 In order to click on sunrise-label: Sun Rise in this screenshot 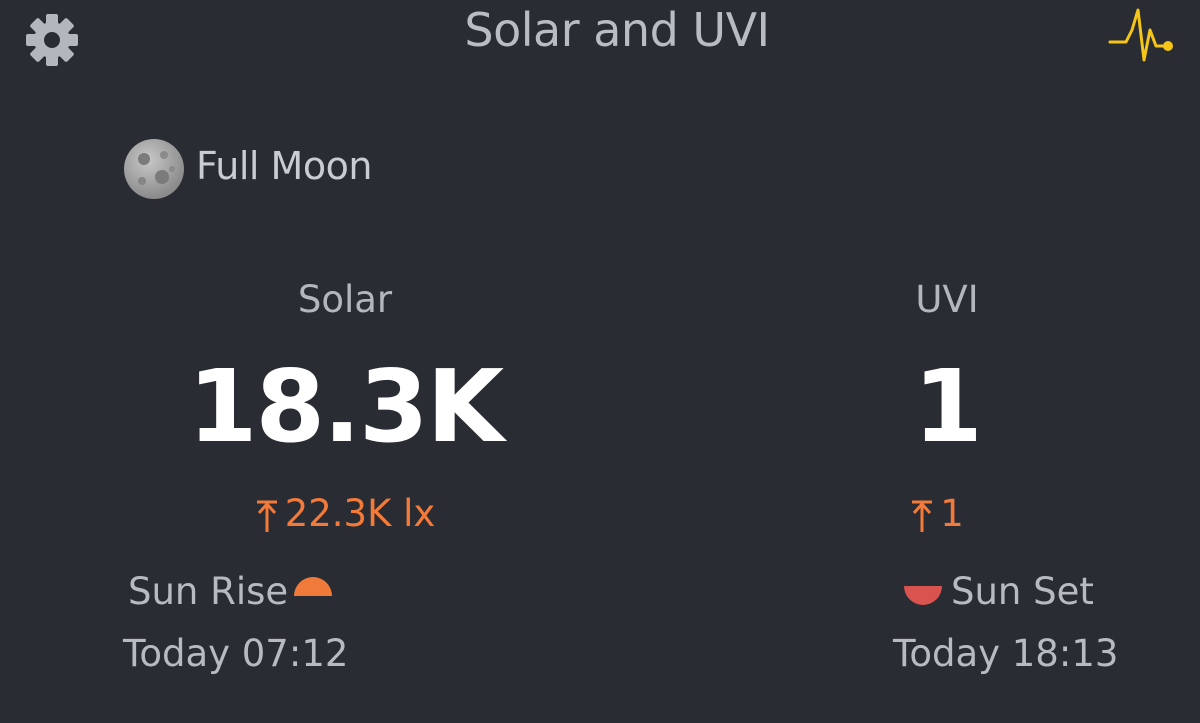, I will do `click(208, 591)`.